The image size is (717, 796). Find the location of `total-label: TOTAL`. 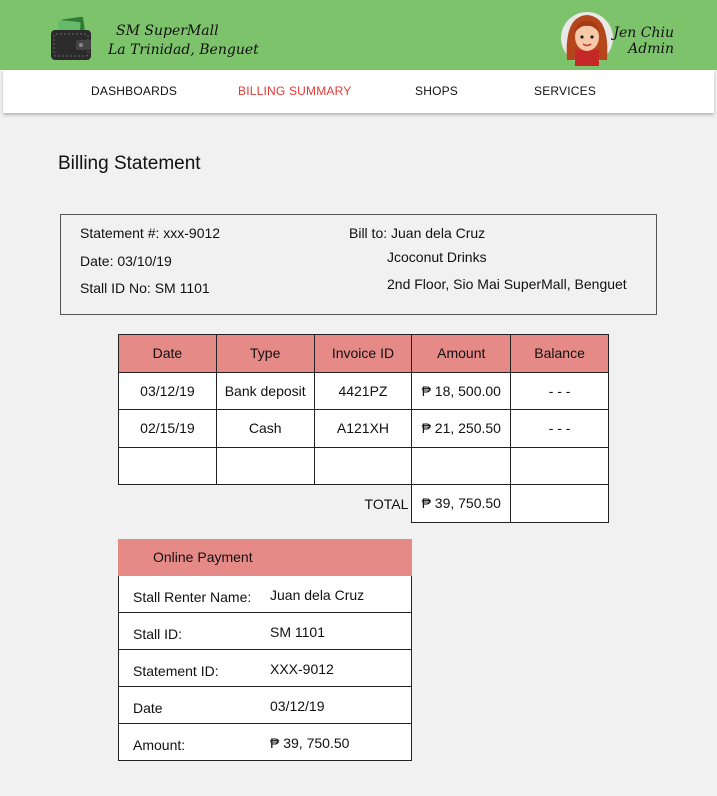

total-label: TOTAL is located at coordinates (386, 503).